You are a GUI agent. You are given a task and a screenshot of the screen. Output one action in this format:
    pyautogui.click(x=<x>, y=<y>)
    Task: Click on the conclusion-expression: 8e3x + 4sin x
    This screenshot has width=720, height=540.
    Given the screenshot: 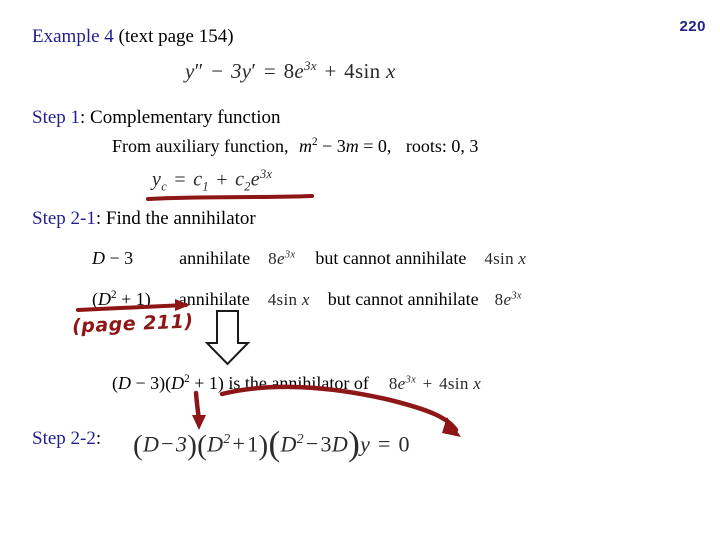 What is the action you would take?
    pyautogui.click(x=435, y=383)
    